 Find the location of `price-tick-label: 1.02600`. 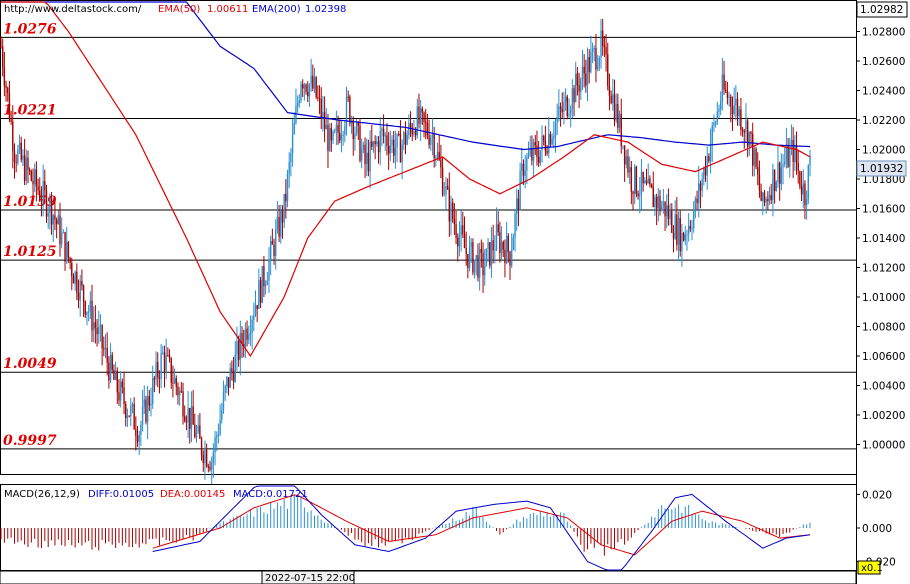

price-tick-label: 1.02600 is located at coordinates (883, 62).